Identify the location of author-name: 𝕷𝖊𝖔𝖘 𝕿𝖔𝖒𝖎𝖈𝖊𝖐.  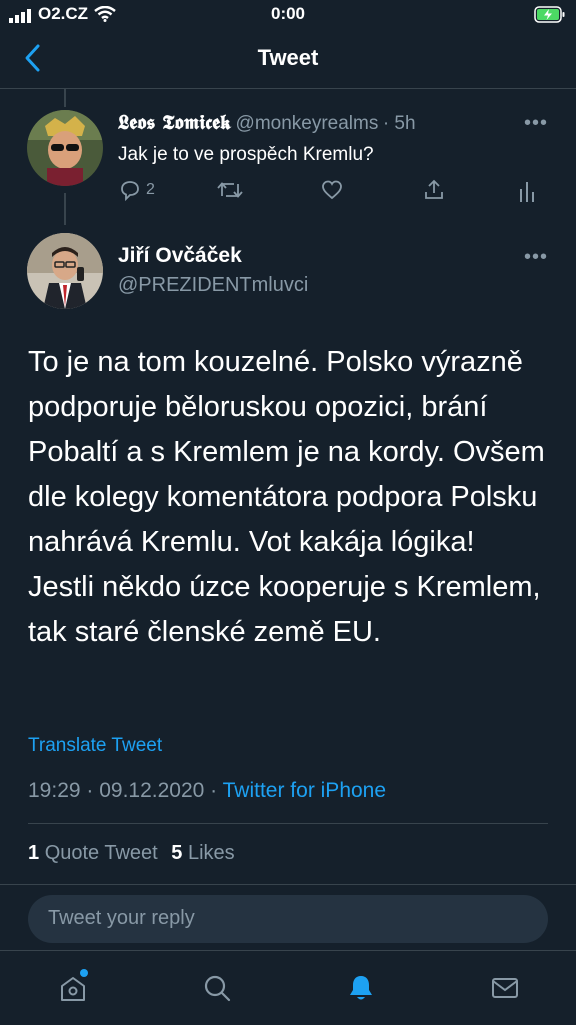
(174, 122).